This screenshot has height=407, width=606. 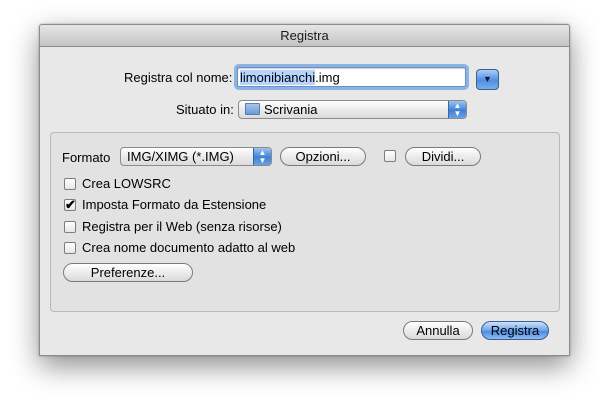 What do you see at coordinates (390, 156) in the screenshot?
I see `split-checkbox` at bounding box center [390, 156].